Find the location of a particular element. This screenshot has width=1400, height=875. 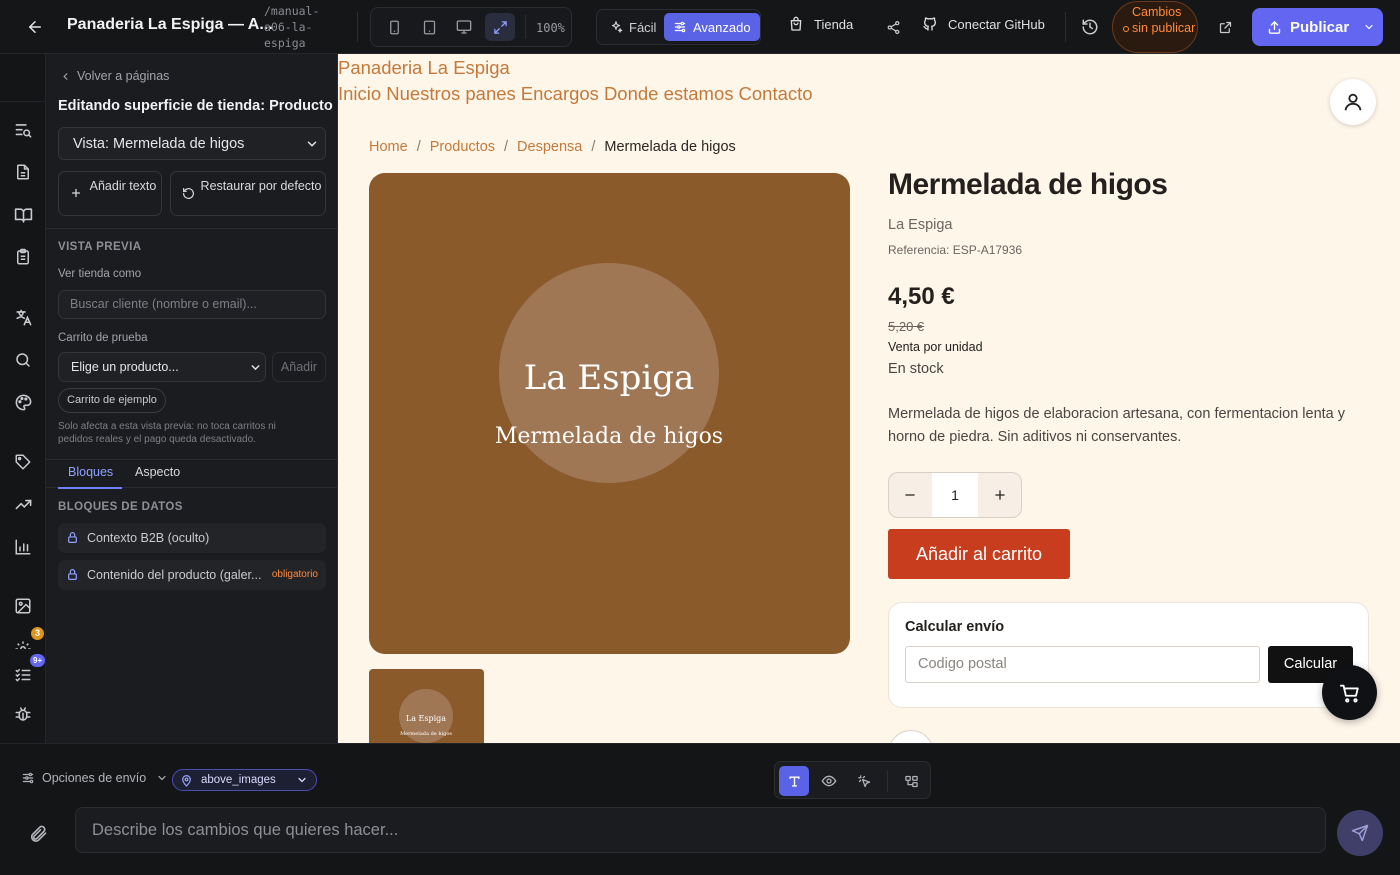

rail-search-button is located at coordinates (23, 360).